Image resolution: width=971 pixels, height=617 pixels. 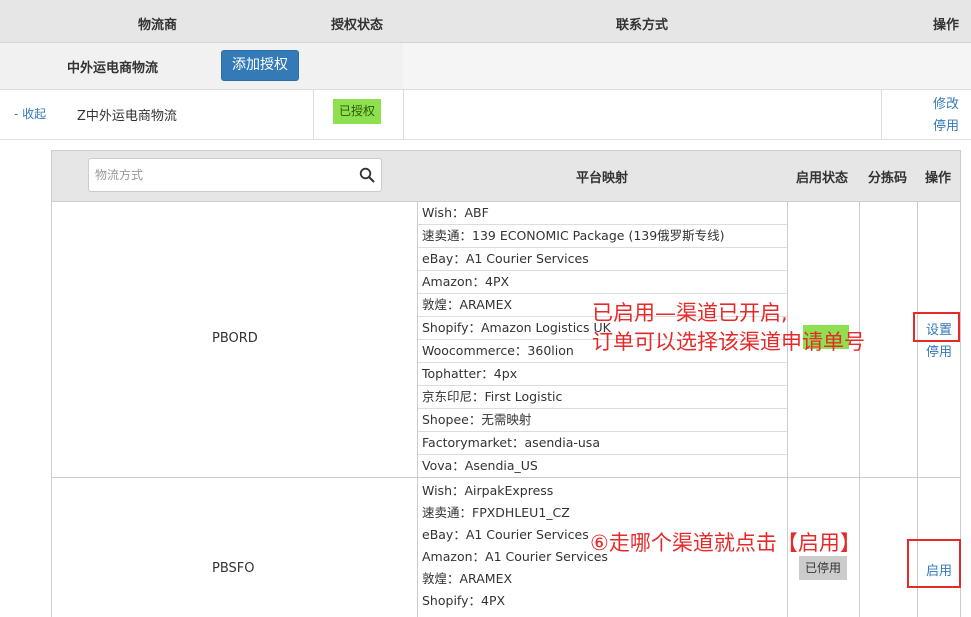 What do you see at coordinates (480, 465) in the screenshot?
I see `mapping-item: Vova：Asendia_US` at bounding box center [480, 465].